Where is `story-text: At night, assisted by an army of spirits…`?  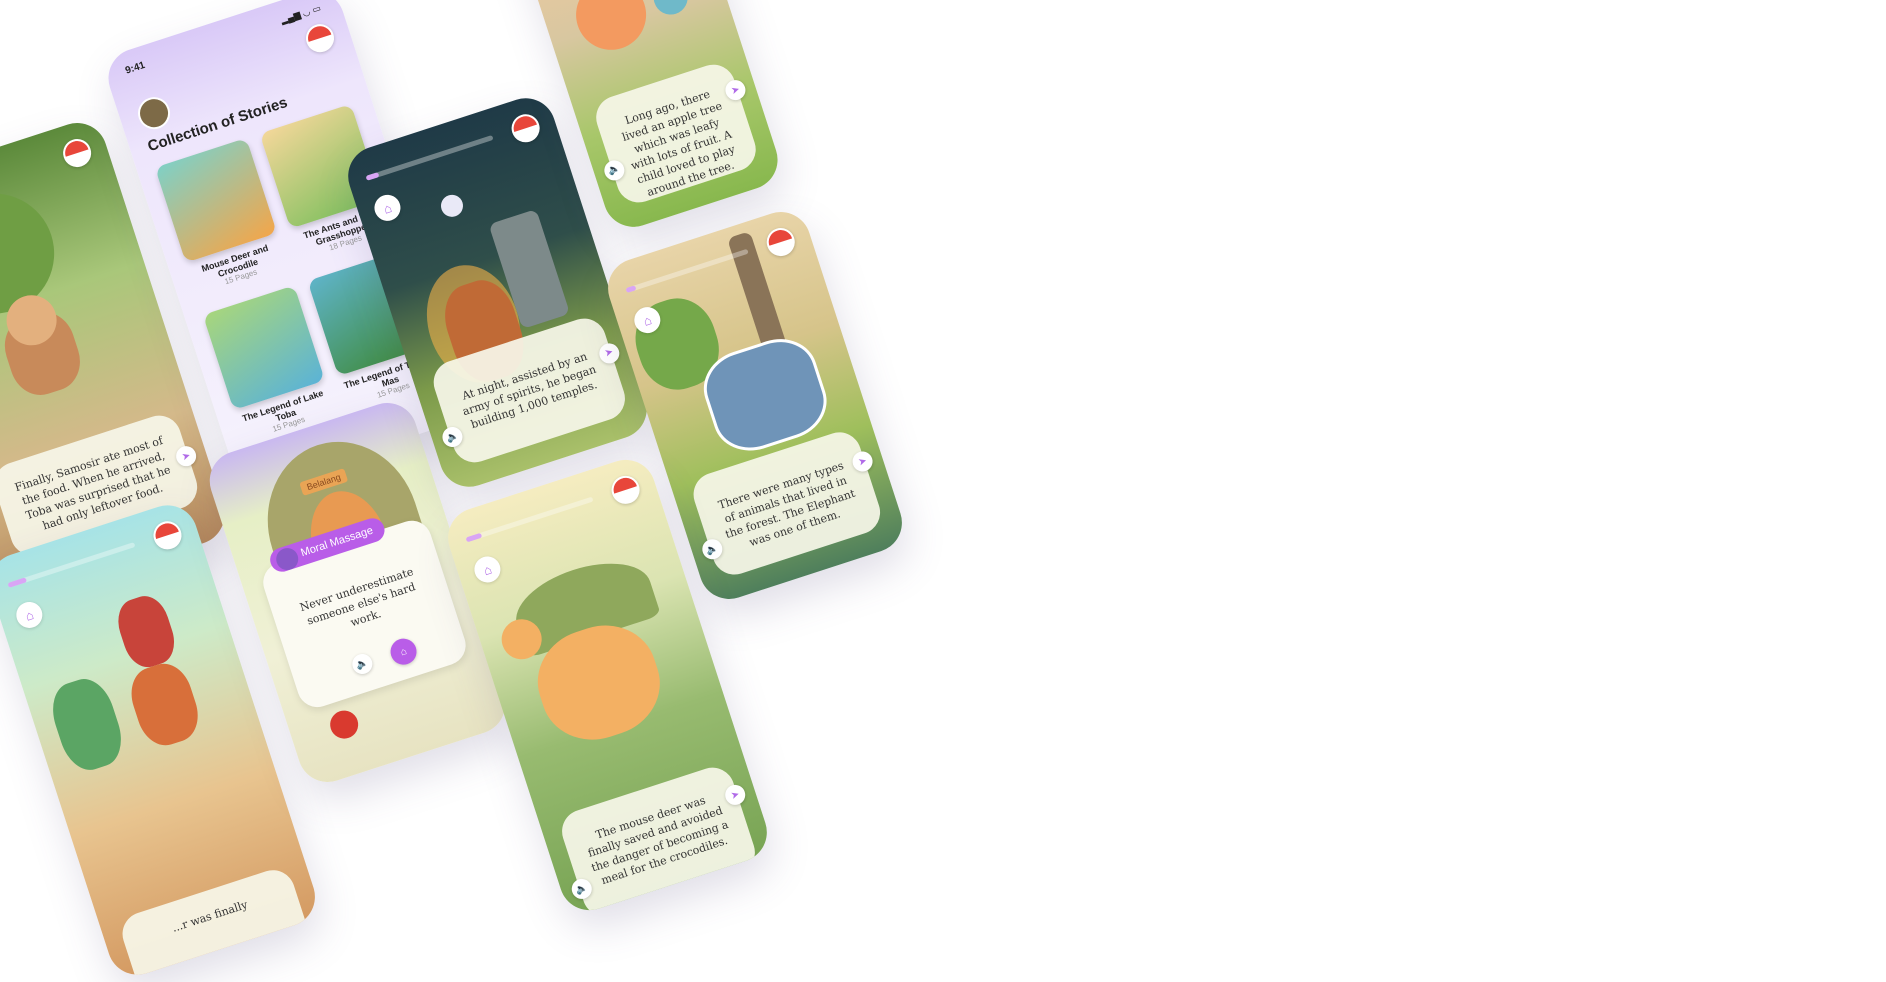
story-text: At night, assisted by an army of spirits… is located at coordinates (529, 390).